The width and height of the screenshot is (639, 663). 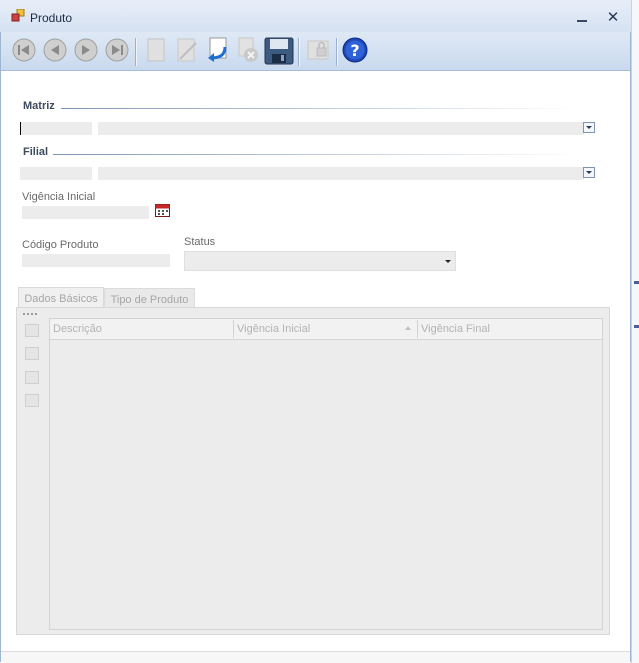 What do you see at coordinates (51, 18) in the screenshot?
I see `window-title: Produto` at bounding box center [51, 18].